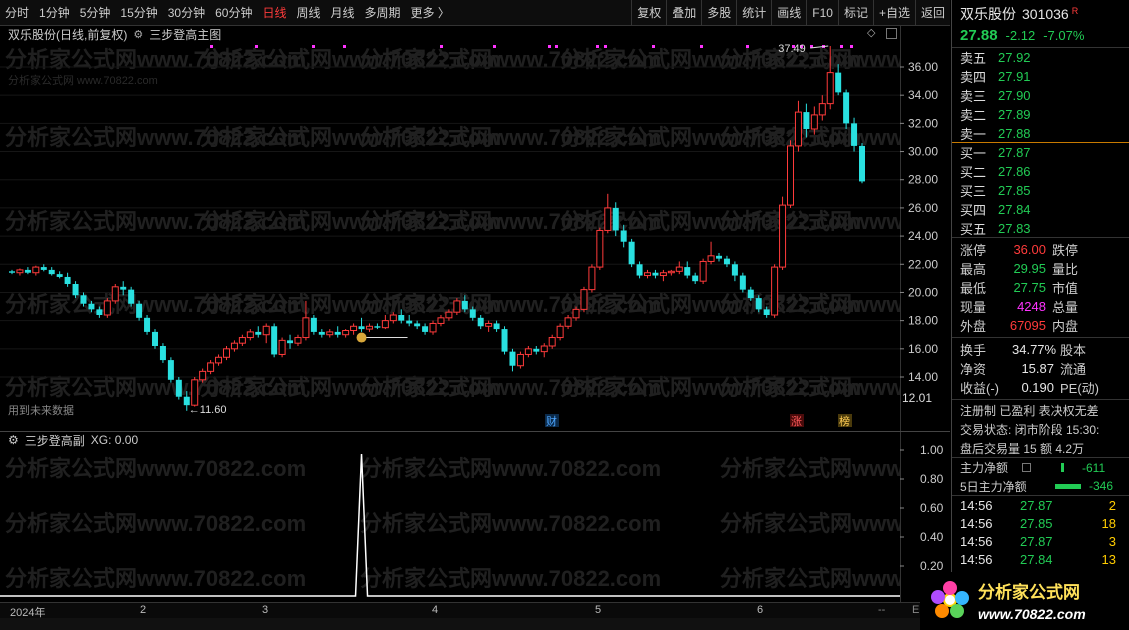  What do you see at coordinates (923, 377) in the screenshot?
I see `y-tick-label: 14.00` at bounding box center [923, 377].